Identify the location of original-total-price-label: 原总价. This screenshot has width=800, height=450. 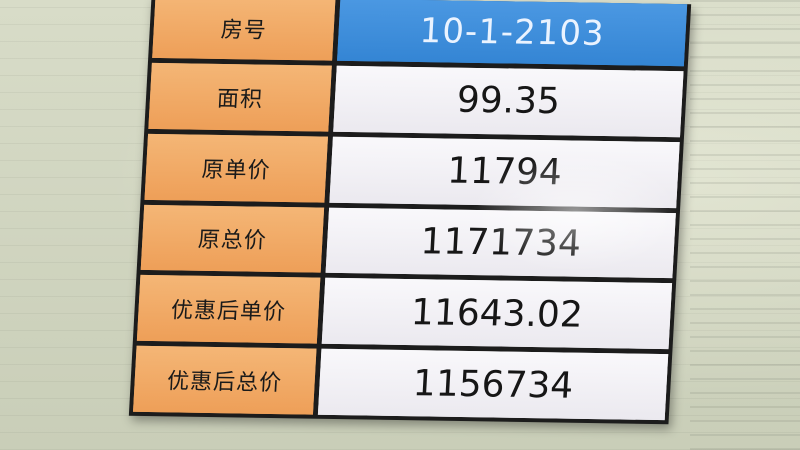
(232, 239).